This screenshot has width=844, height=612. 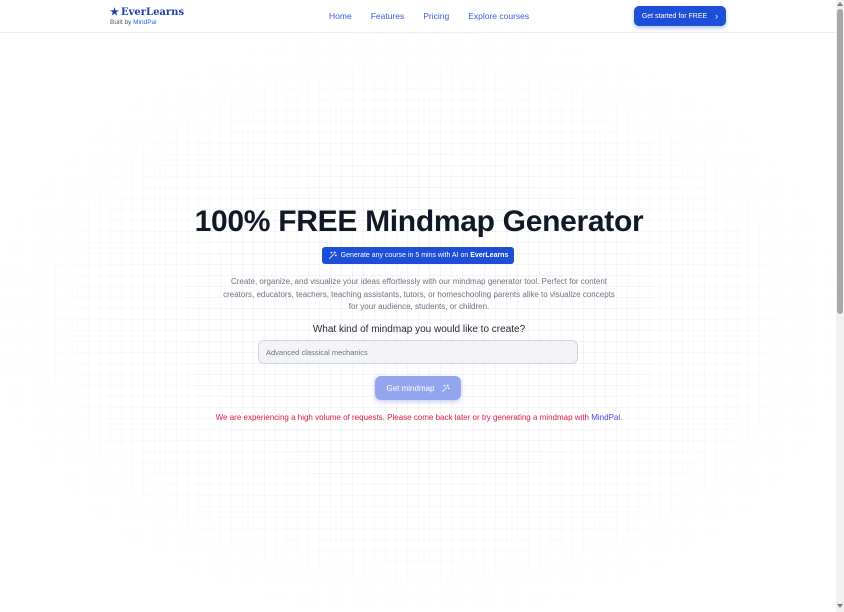 I want to click on chevron-right-icon: ›, so click(x=717, y=15).